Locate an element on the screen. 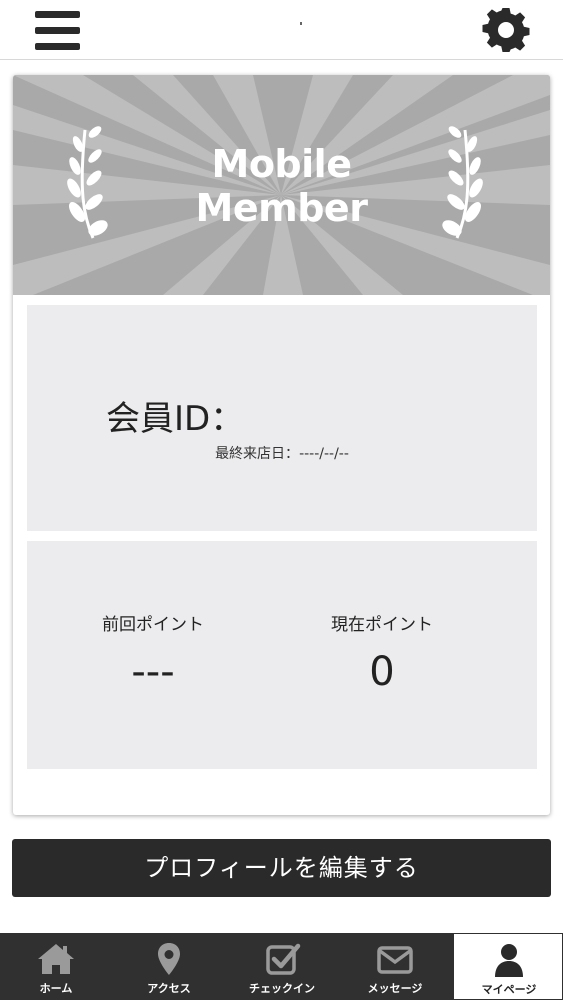 This screenshot has height=1000, width=563. checkbox-icon is located at coordinates (283, 959).